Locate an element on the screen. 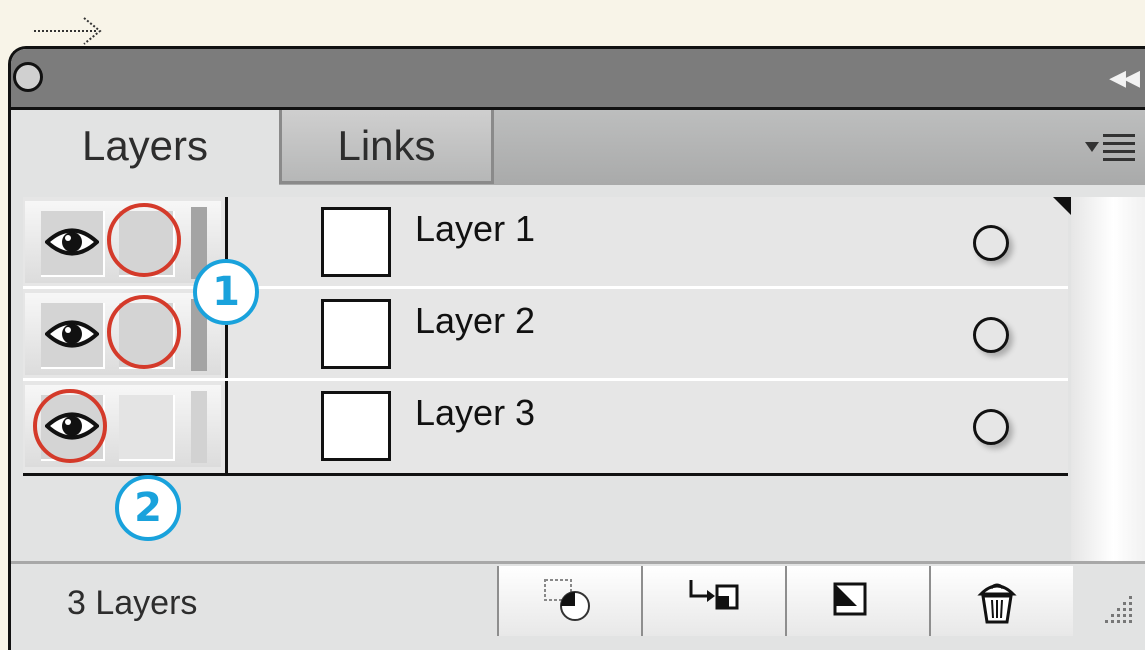 The height and width of the screenshot is (650, 1145). create-layer-from-selection-button is located at coordinates (713, 601).